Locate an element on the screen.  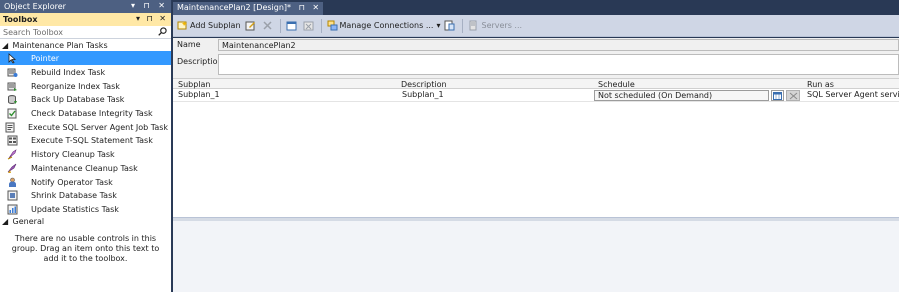
description-label: Description is located at coordinates (200, 61).